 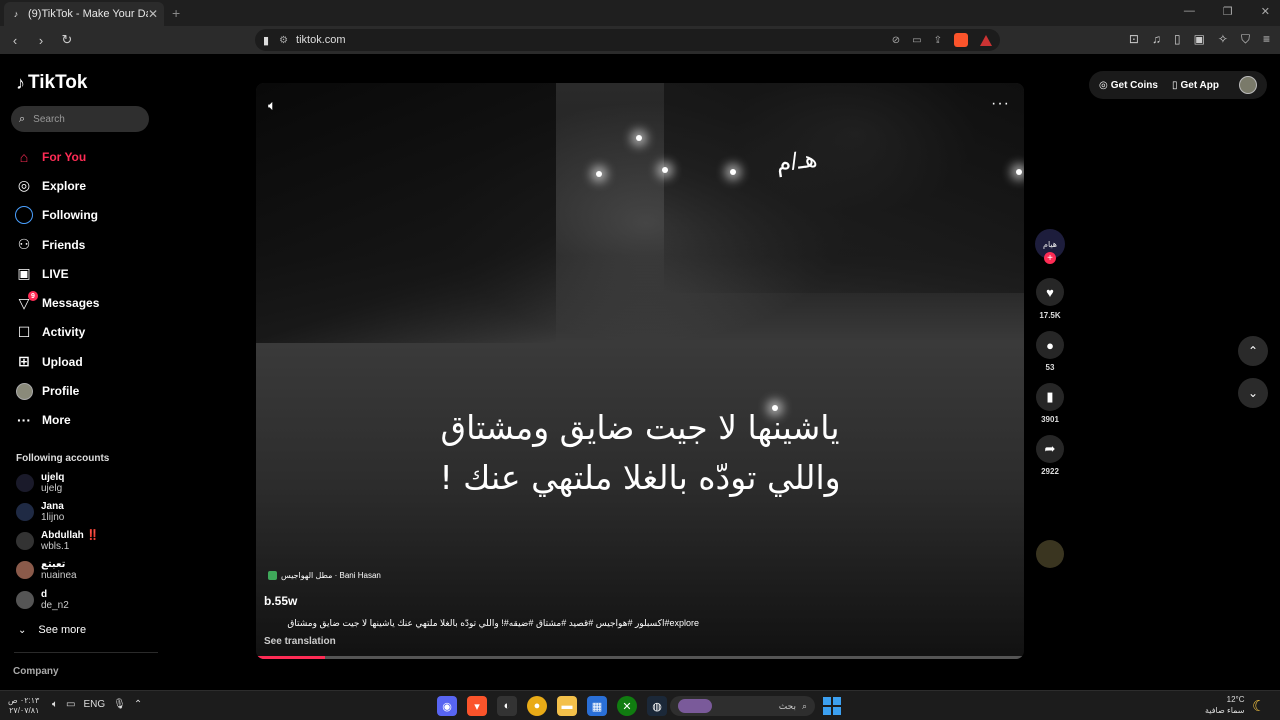 I want to click on tray-overflow-icon: ⌃, so click(x=138, y=704).